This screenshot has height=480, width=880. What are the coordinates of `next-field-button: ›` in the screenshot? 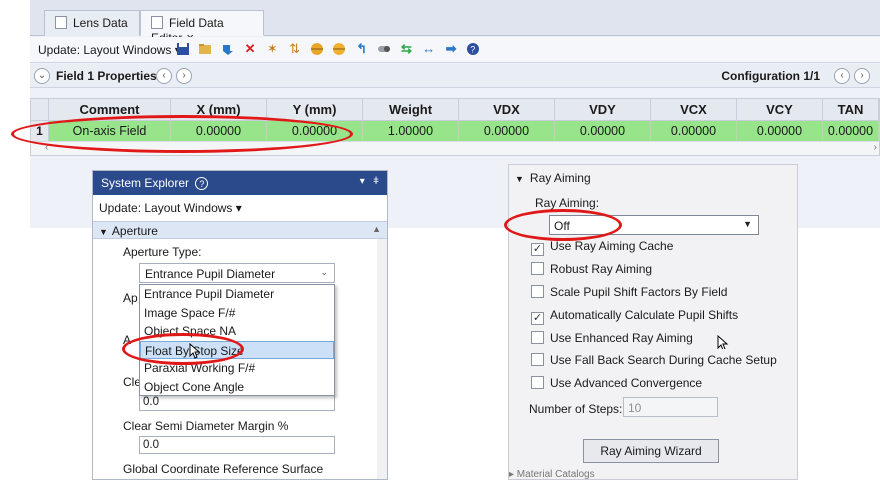 It's located at (184, 76).